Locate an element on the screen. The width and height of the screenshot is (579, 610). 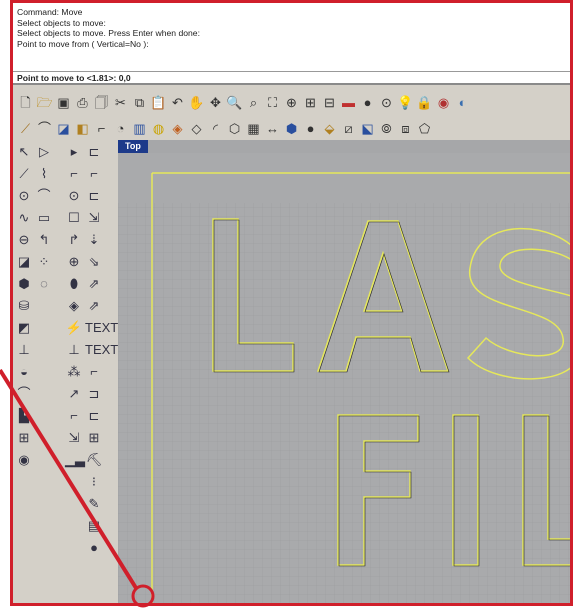
split-icon: ⧄ is located at coordinates (348, 128).